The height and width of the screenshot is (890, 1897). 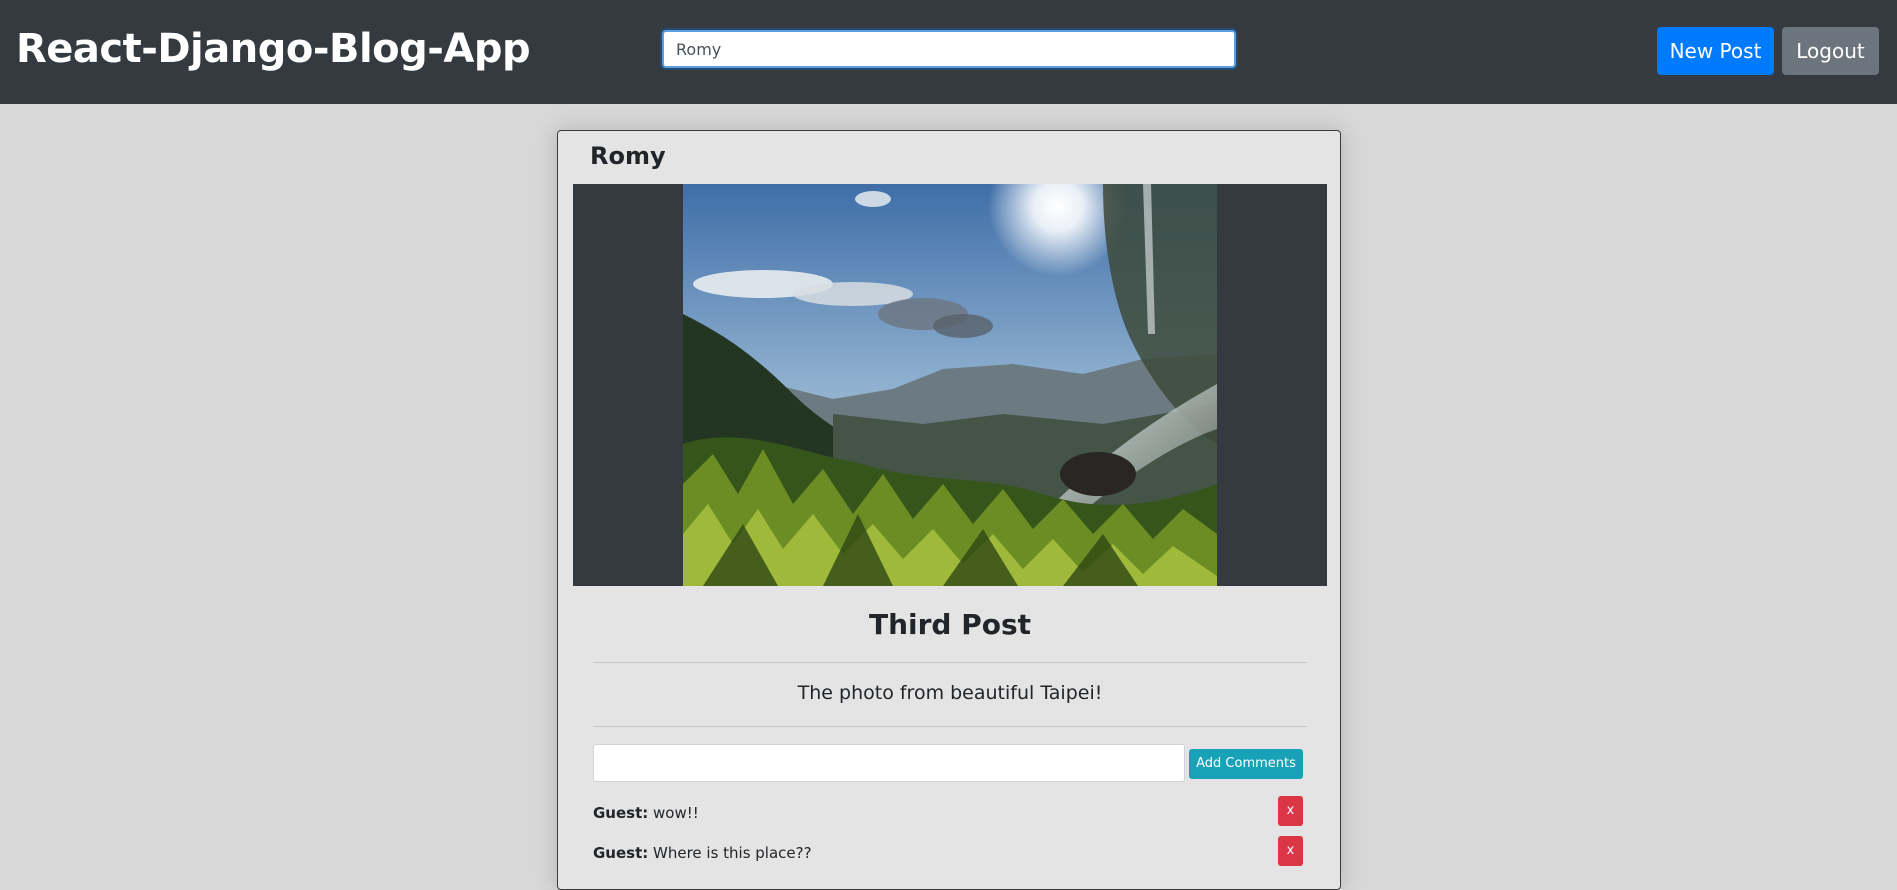 I want to click on comment-input, so click(x=889, y=763).